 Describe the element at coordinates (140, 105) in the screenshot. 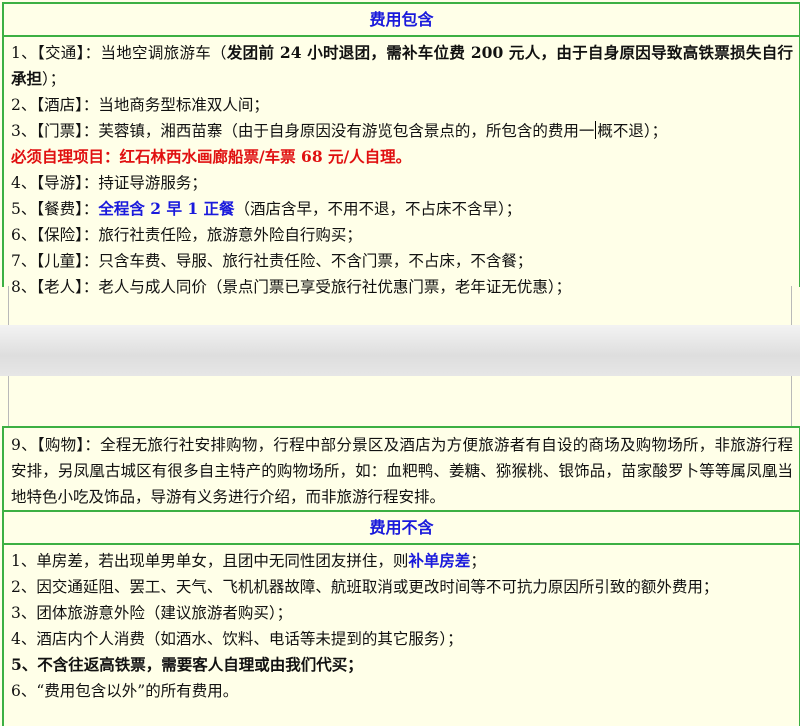

I see `include-item-hotel: 2、【酒店】：当地商务型标准双人间；` at that location.